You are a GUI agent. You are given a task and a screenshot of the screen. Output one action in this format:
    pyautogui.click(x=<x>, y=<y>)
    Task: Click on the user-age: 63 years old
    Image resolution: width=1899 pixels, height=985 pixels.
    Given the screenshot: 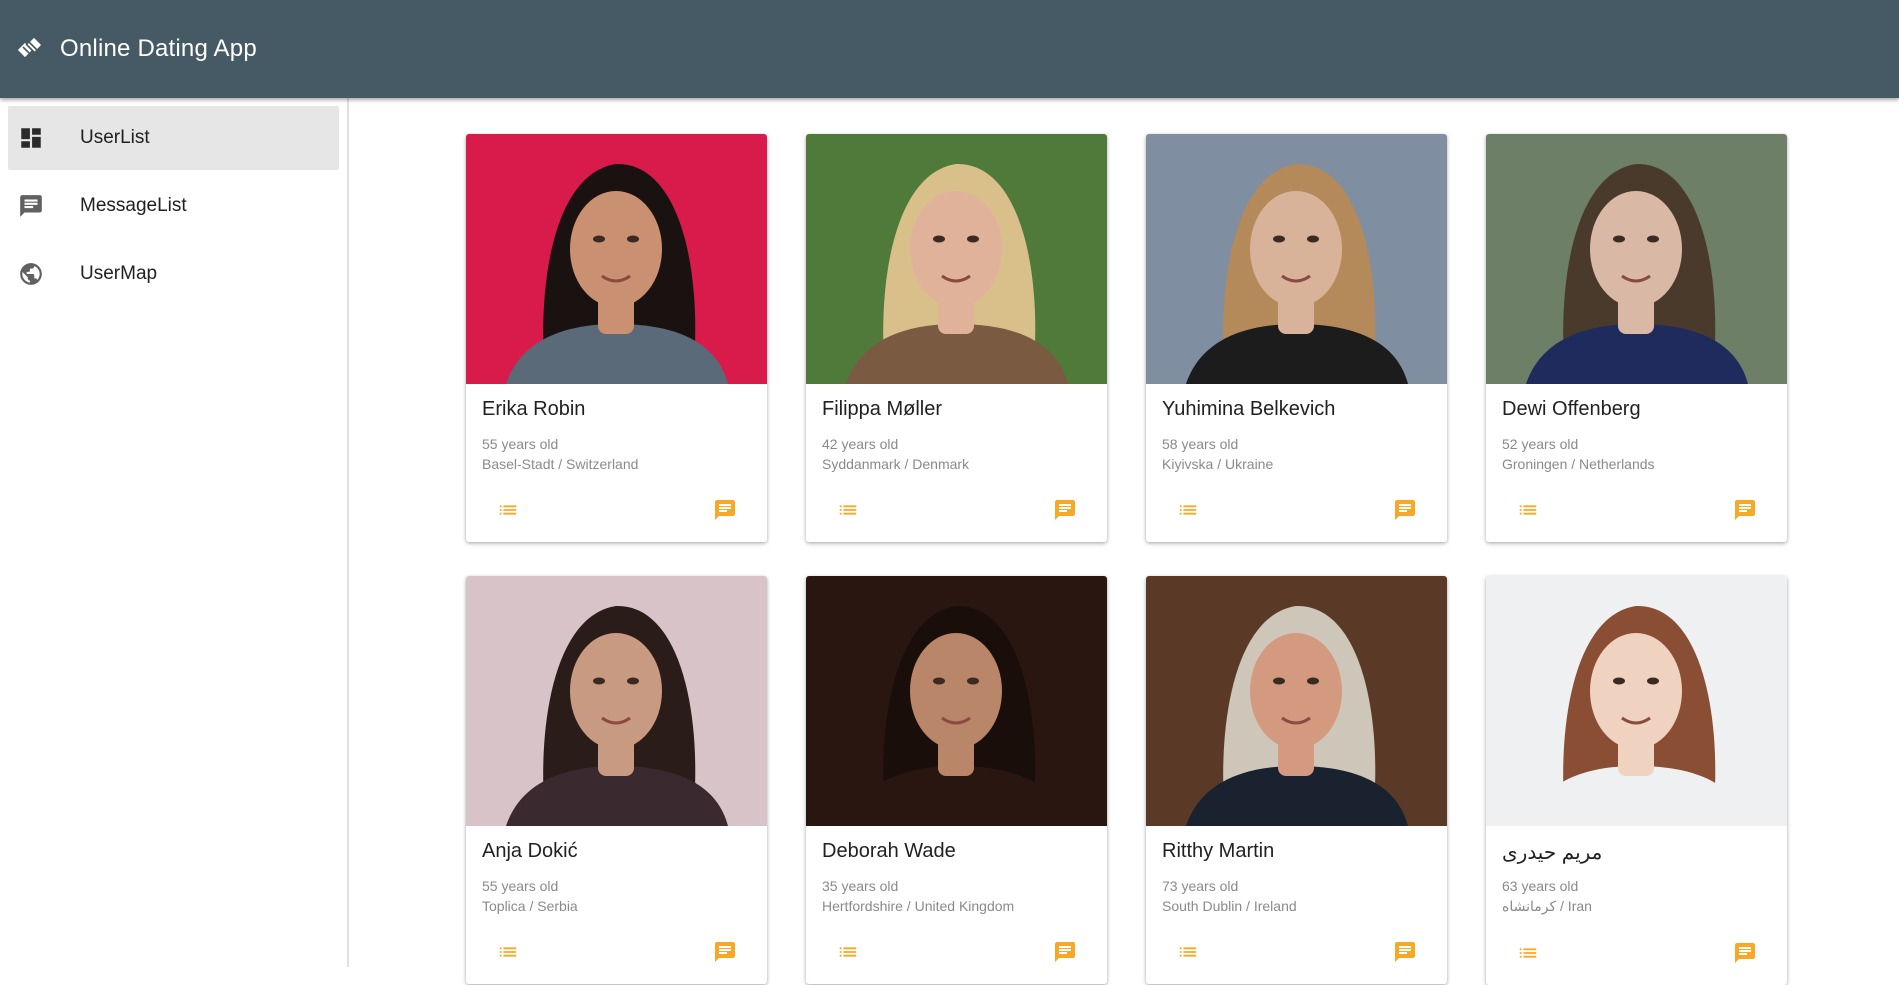 What is the action you would take?
    pyautogui.click(x=1540, y=886)
    